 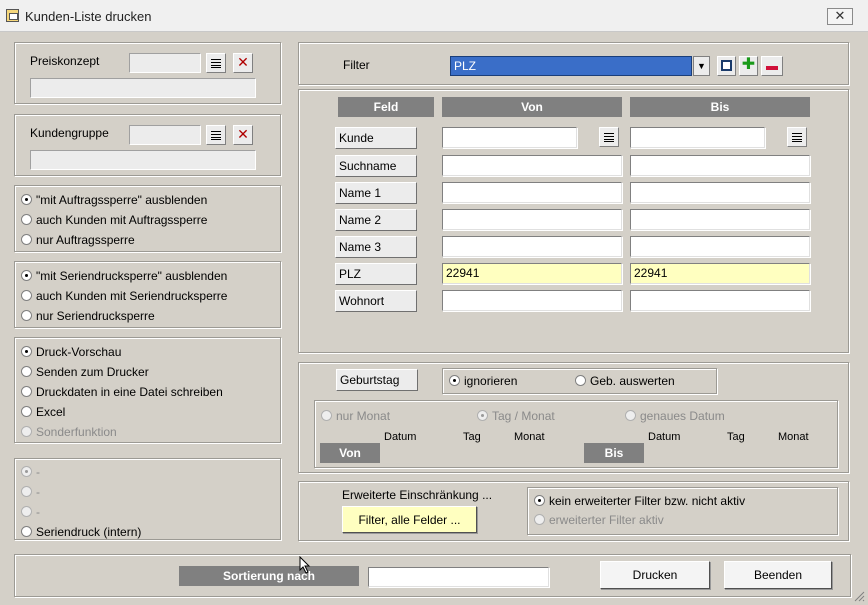 I want to click on plus-icon: ✚, so click(x=748, y=64).